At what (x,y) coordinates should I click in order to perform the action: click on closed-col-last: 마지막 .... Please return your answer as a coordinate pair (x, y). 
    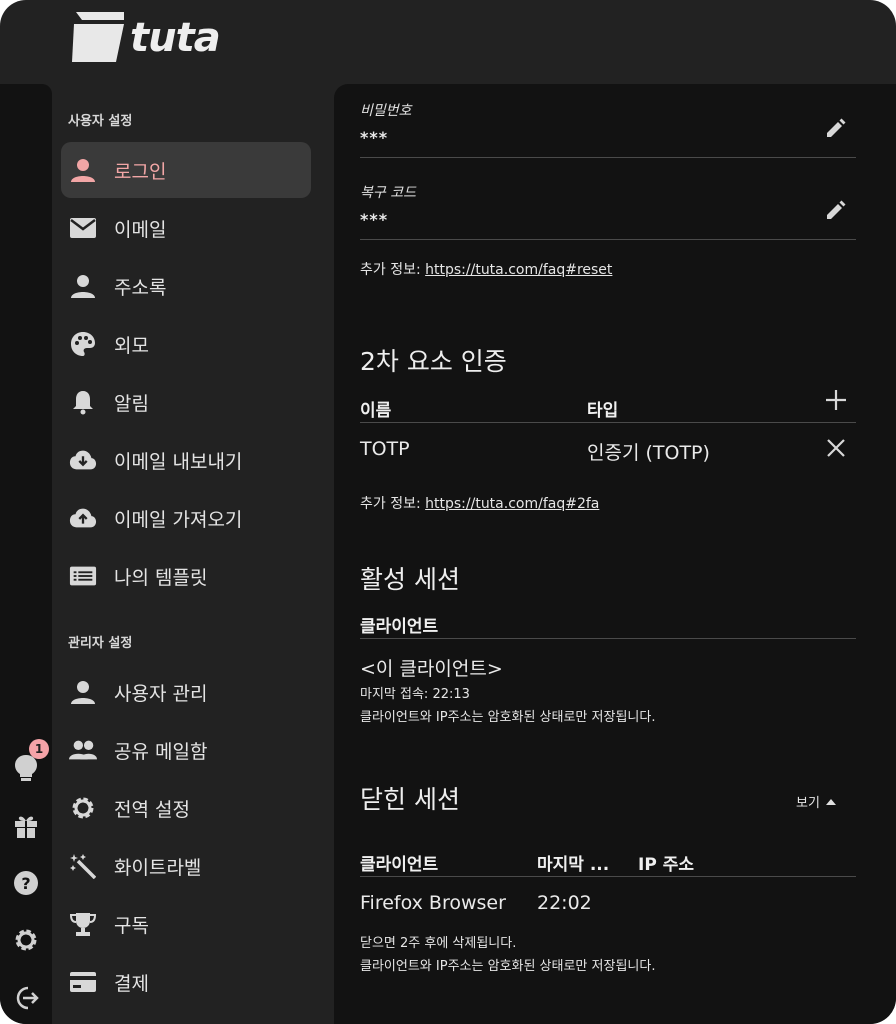
    Looking at the image, I should click on (573, 865).